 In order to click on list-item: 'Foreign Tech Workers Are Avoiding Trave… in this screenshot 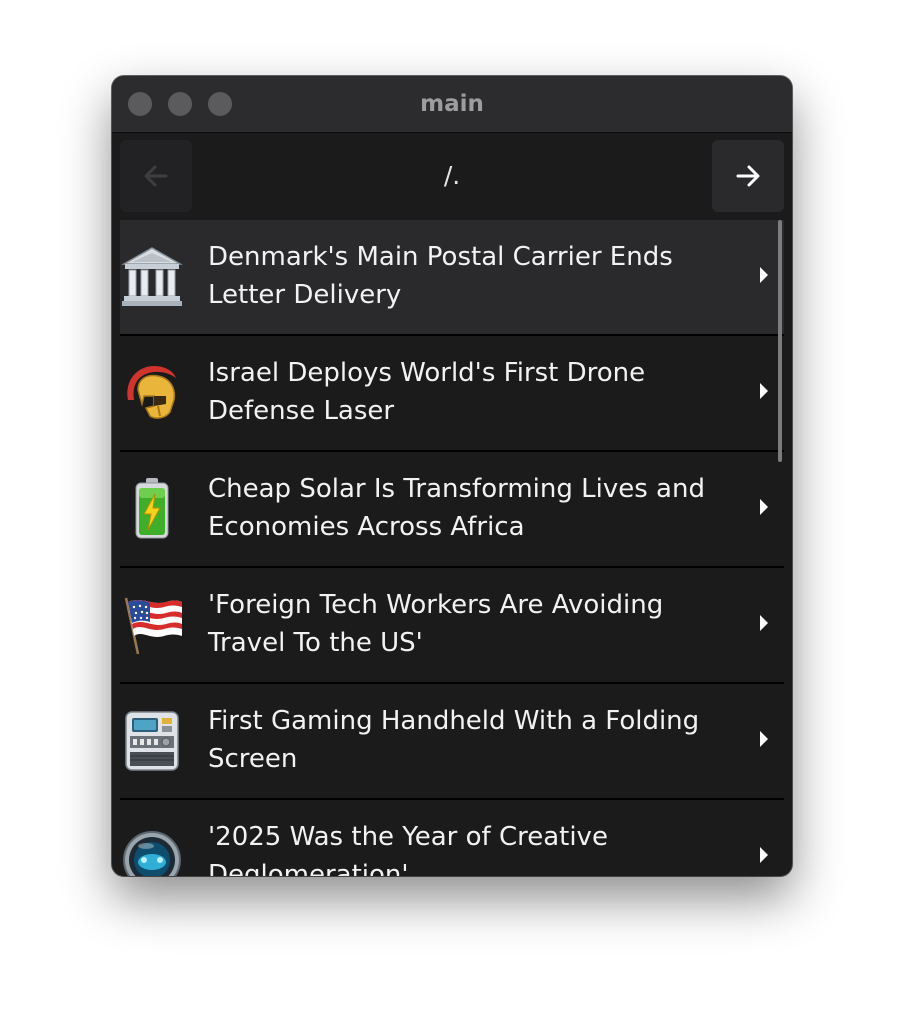, I will do `click(452, 626)`.